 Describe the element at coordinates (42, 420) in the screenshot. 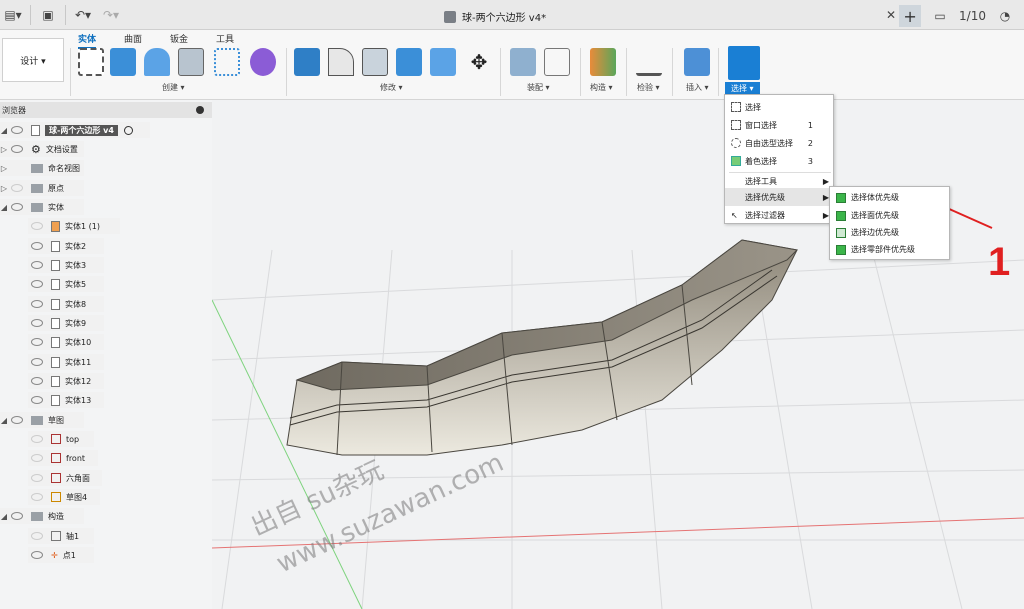

I see `list-item: ◢ 草图` at that location.